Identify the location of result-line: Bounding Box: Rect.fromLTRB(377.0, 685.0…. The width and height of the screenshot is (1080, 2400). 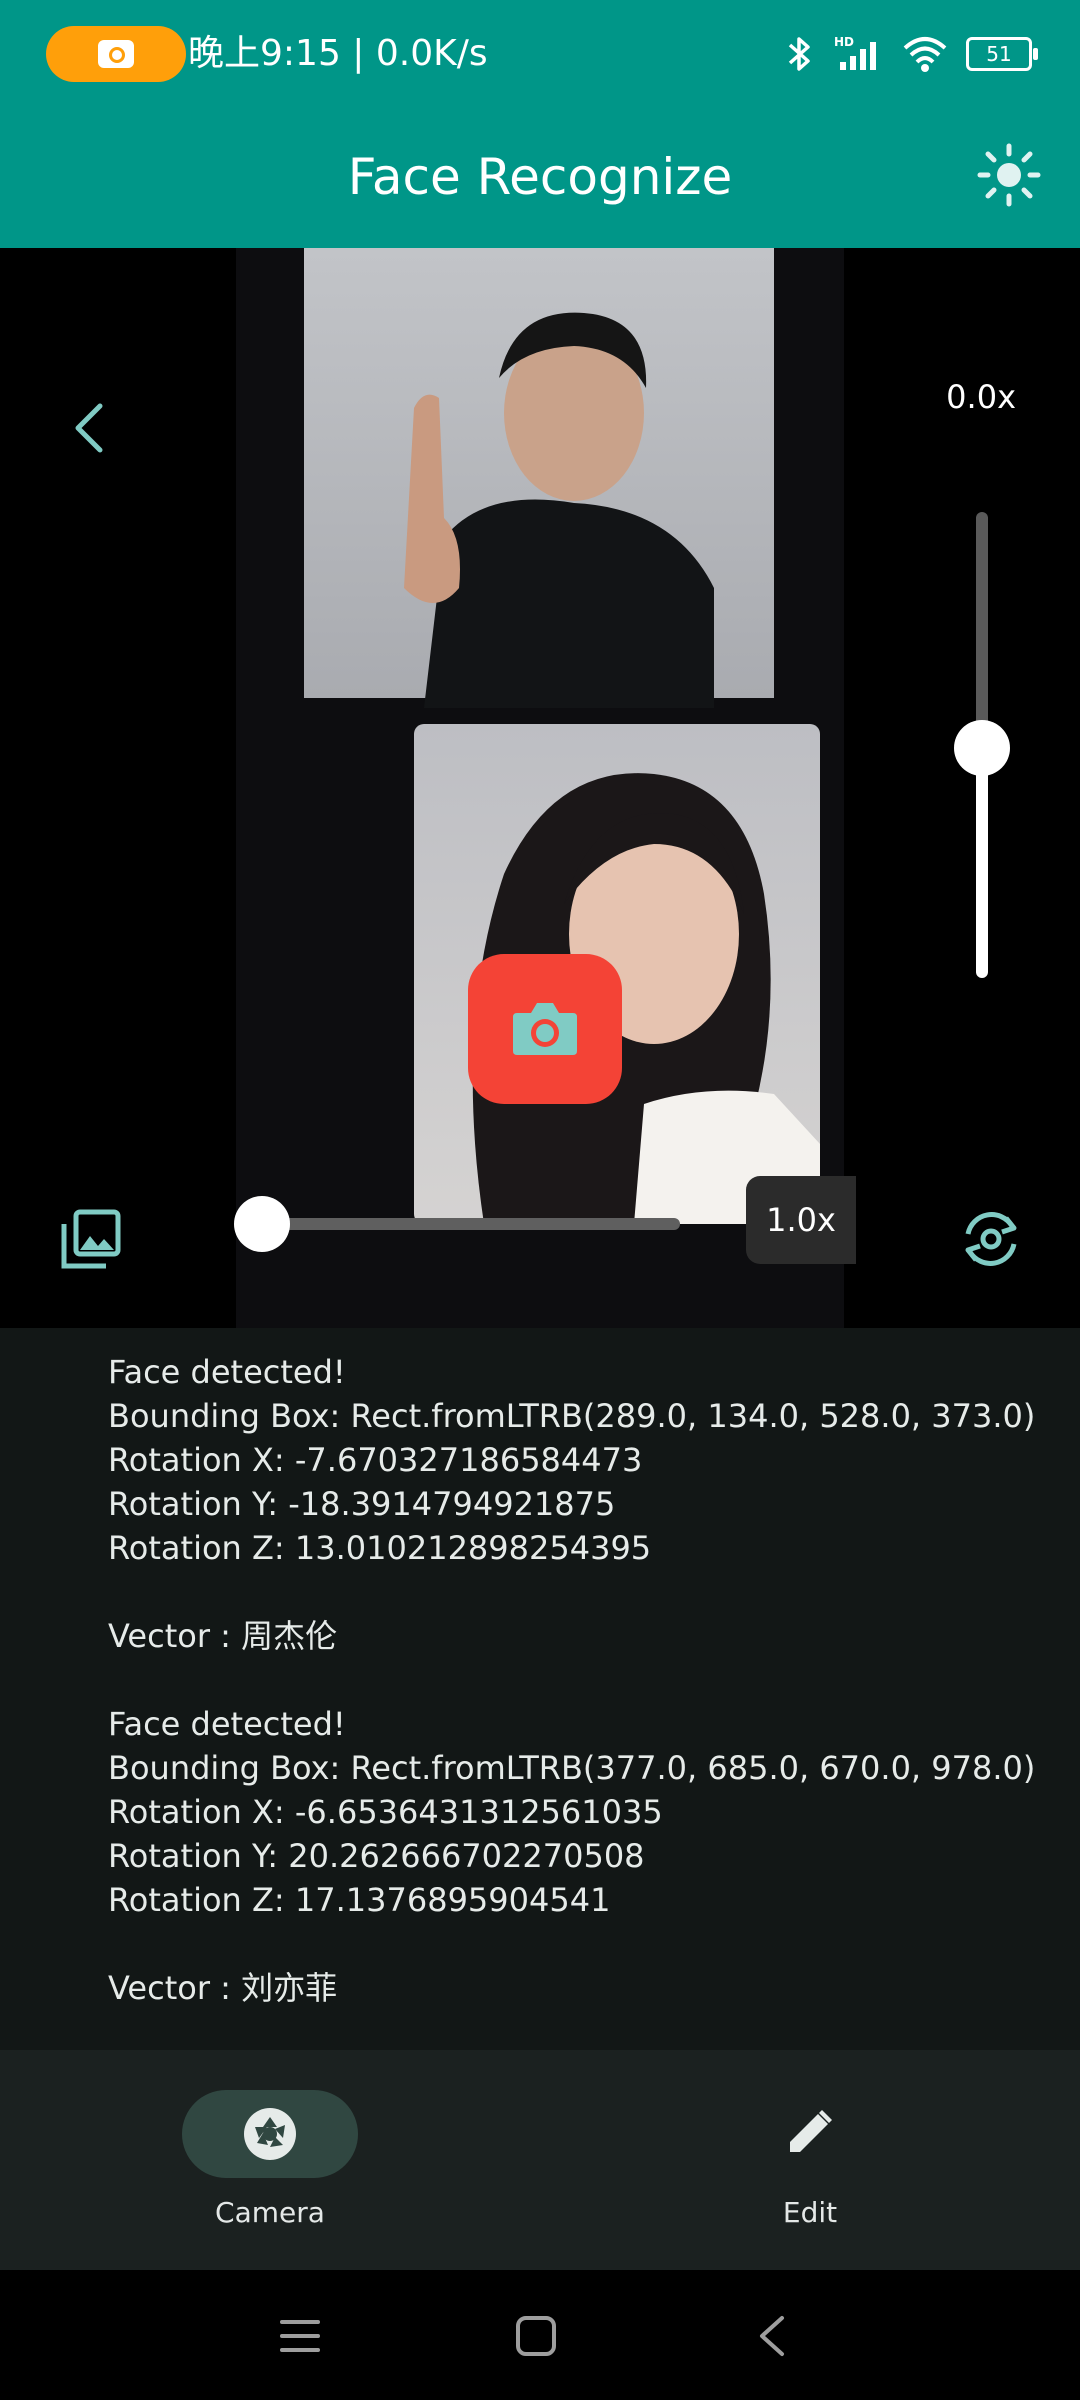
(572, 1768).